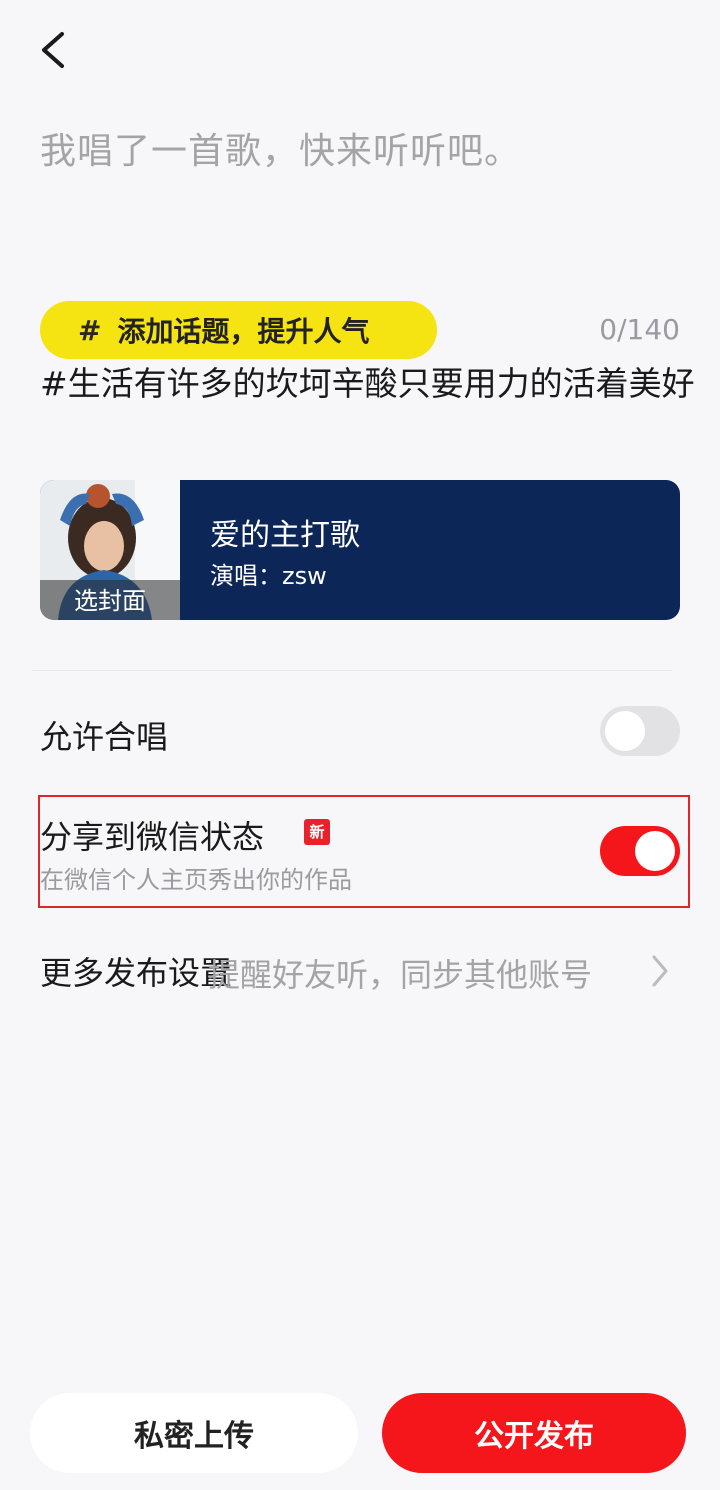 The image size is (720, 1490). Describe the element at coordinates (534, 1433) in the screenshot. I see `public-publish-button: 公开发布` at that location.